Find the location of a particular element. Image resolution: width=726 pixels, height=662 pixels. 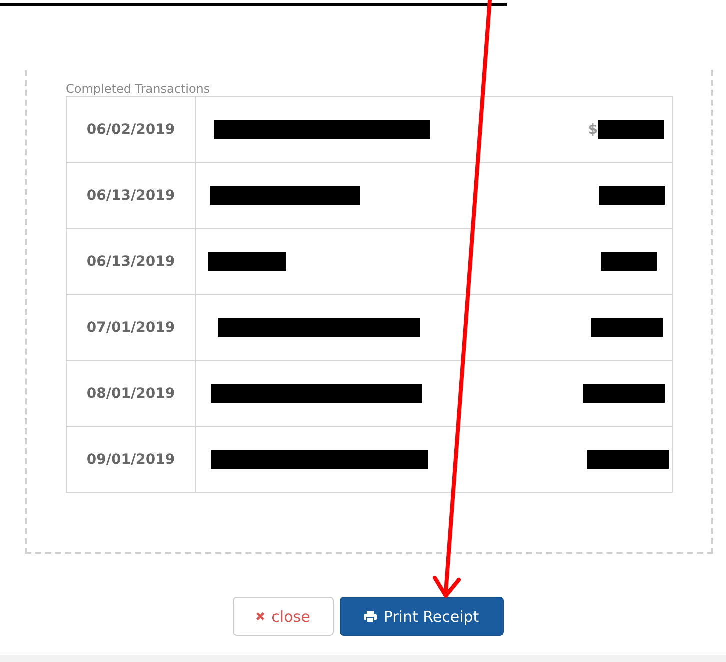

currency-symbol: $ is located at coordinates (593, 130).